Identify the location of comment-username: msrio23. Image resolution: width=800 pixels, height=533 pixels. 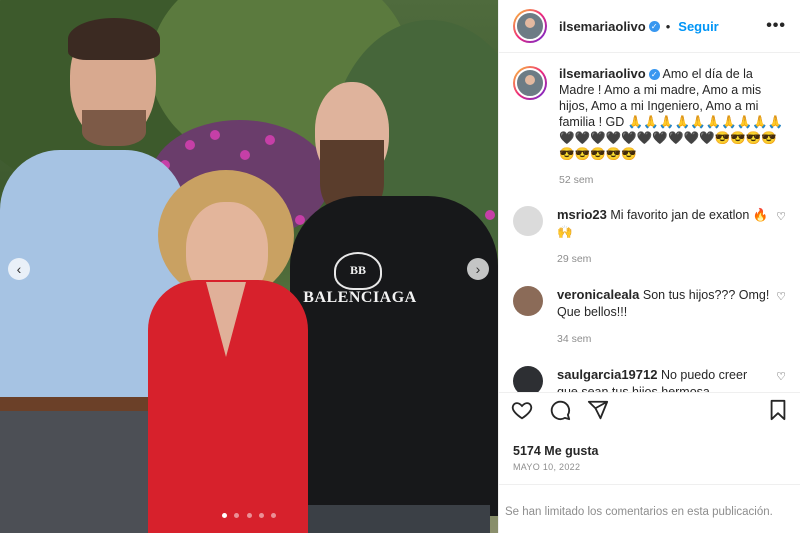
(582, 214).